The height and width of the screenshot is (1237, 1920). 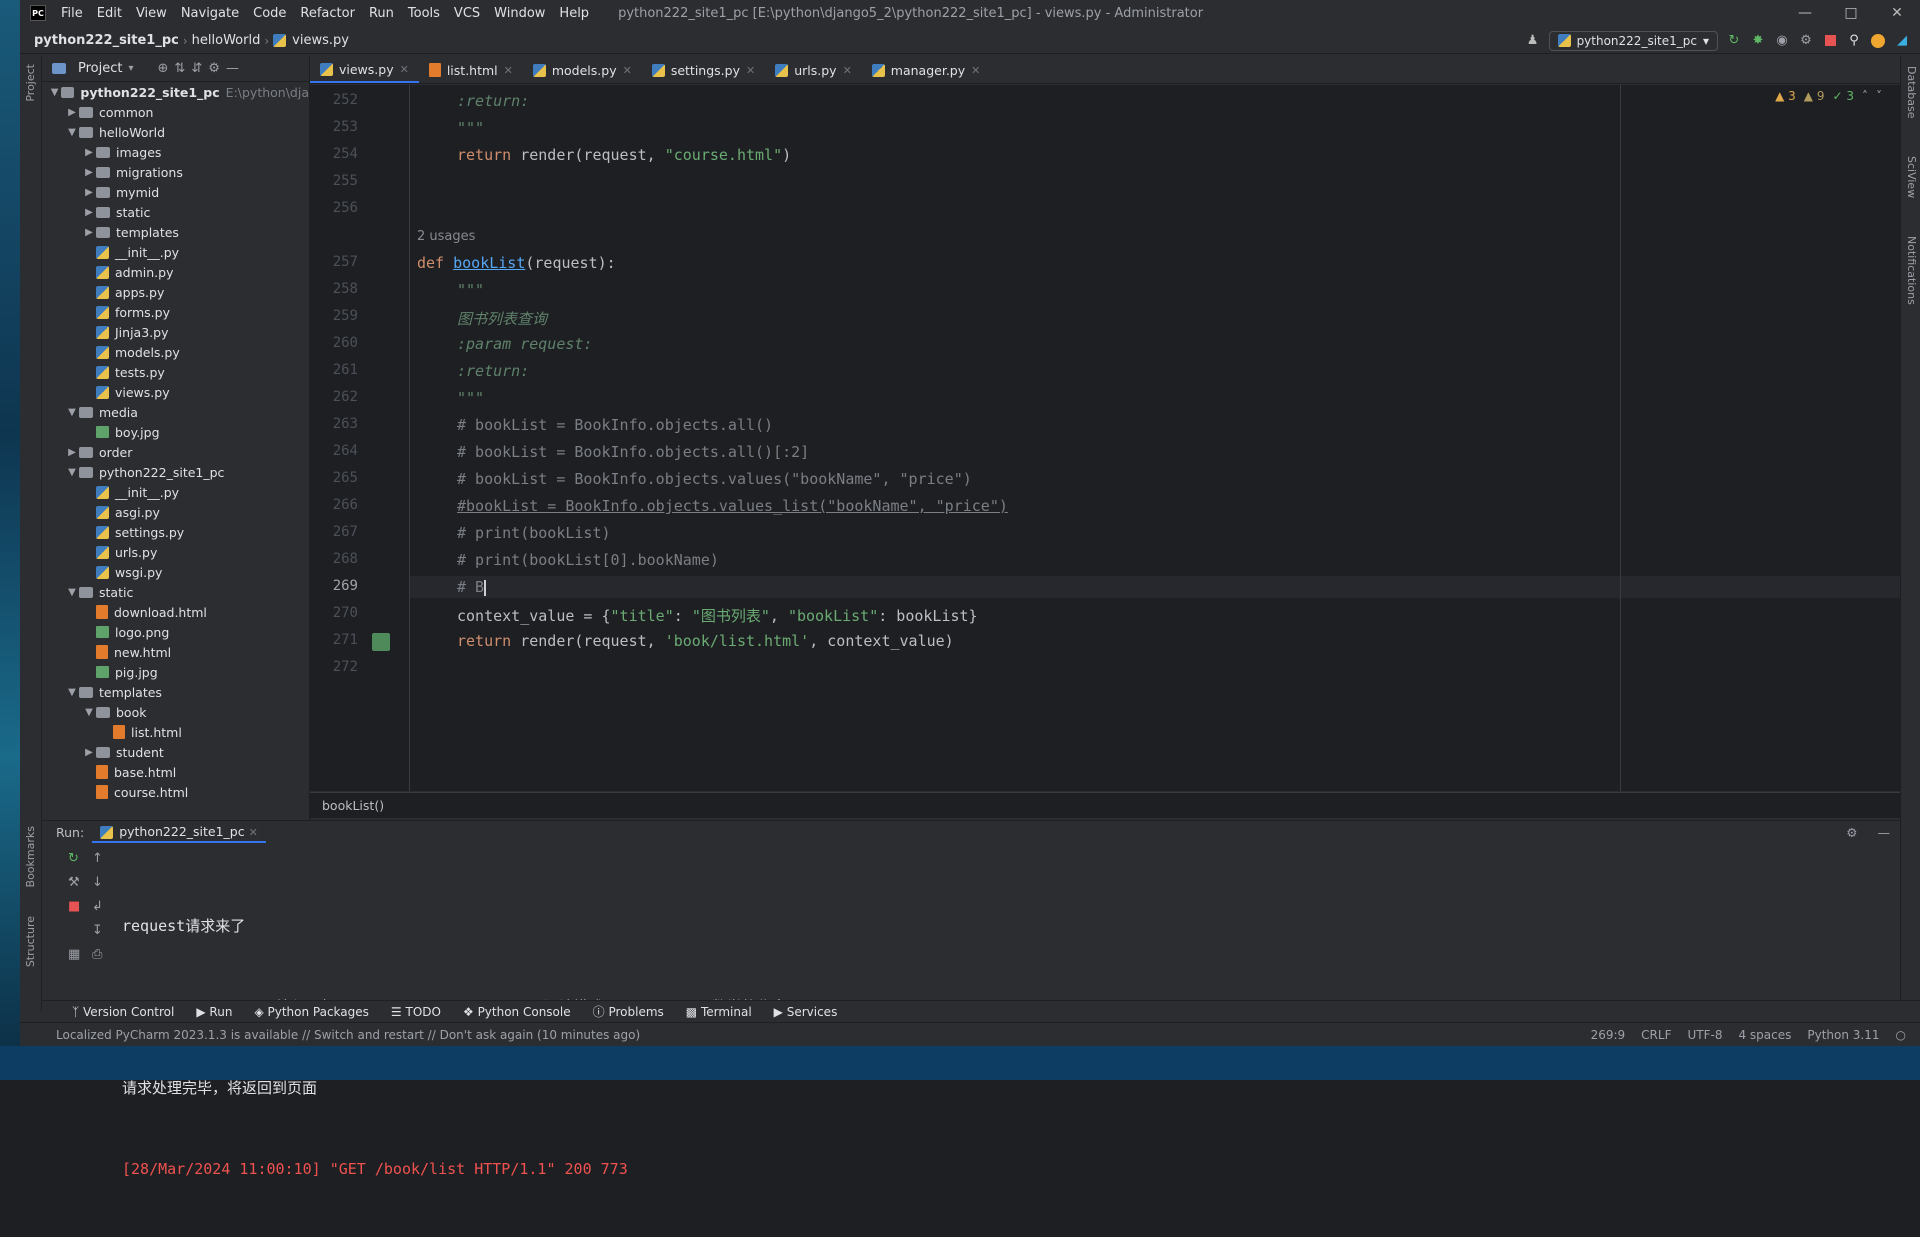 I want to click on tree-item: wsgi.py, so click(x=175, y=572).